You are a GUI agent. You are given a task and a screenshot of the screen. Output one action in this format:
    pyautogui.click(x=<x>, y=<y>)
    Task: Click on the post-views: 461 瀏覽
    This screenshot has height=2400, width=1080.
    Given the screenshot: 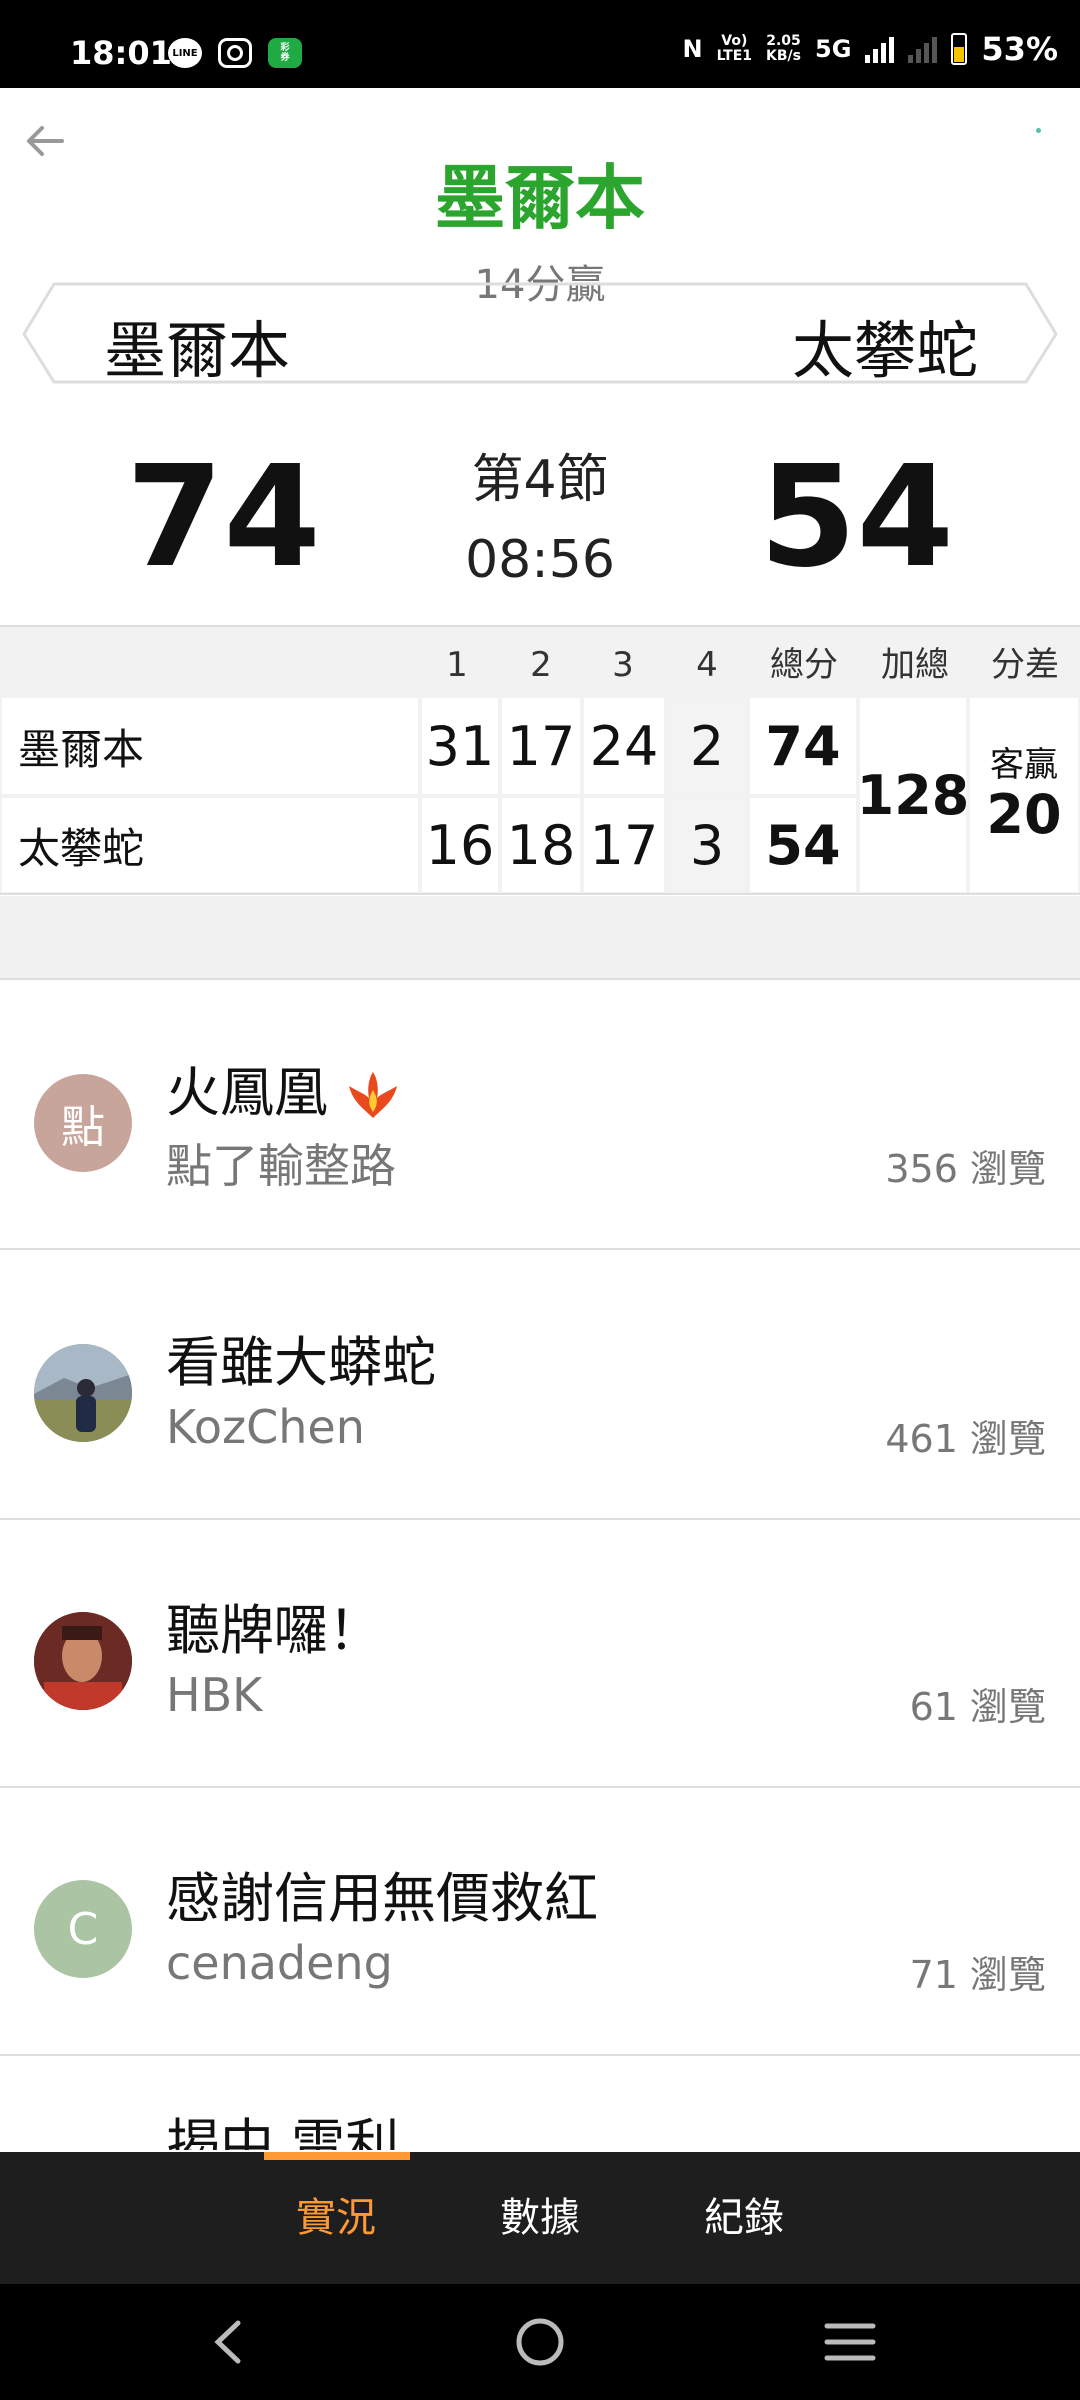 What is the action you would take?
    pyautogui.click(x=965, y=1439)
    